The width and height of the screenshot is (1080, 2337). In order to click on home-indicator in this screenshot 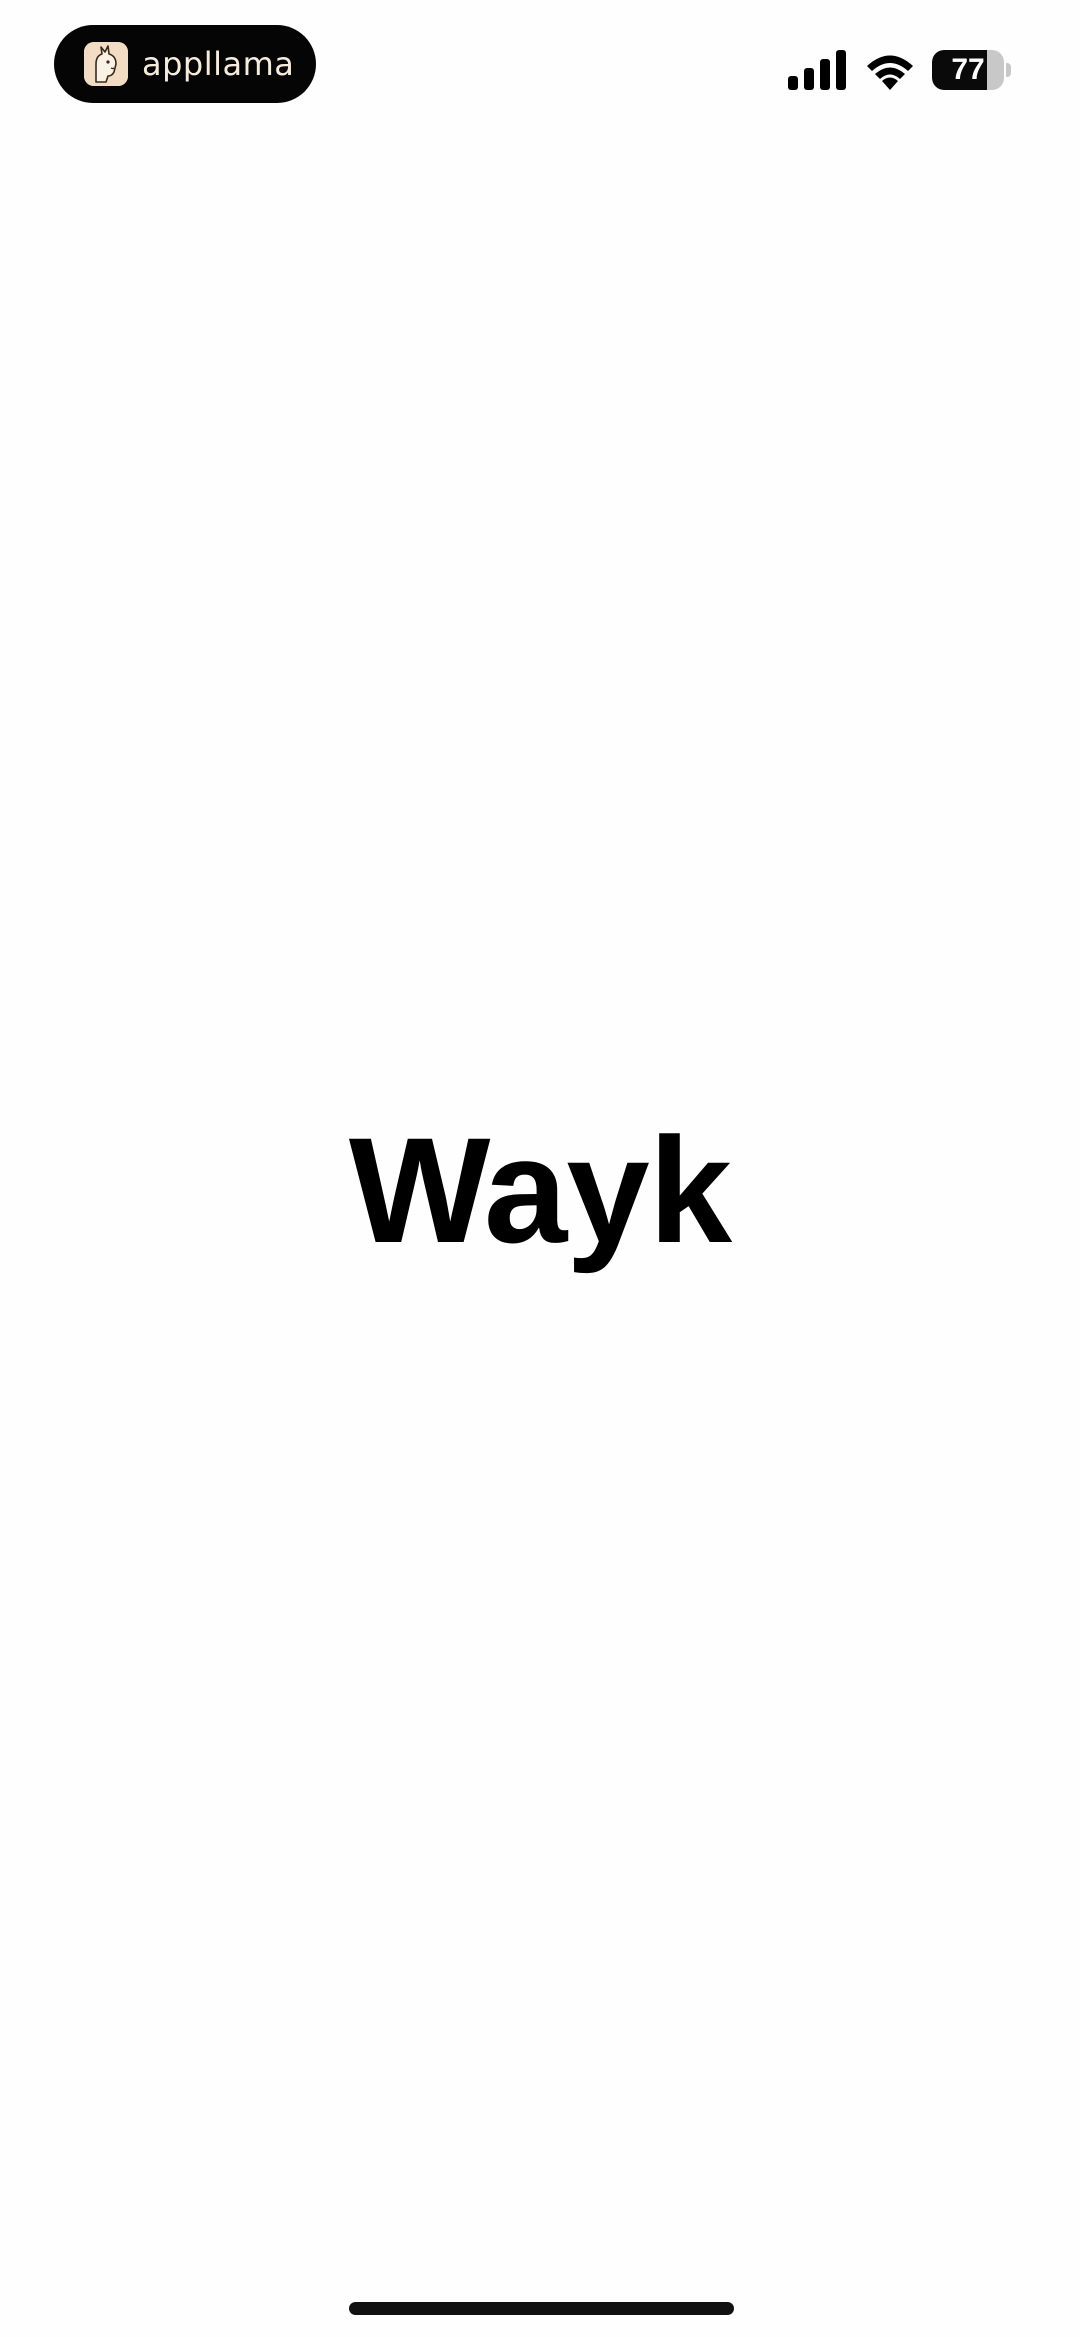, I will do `click(541, 2308)`.